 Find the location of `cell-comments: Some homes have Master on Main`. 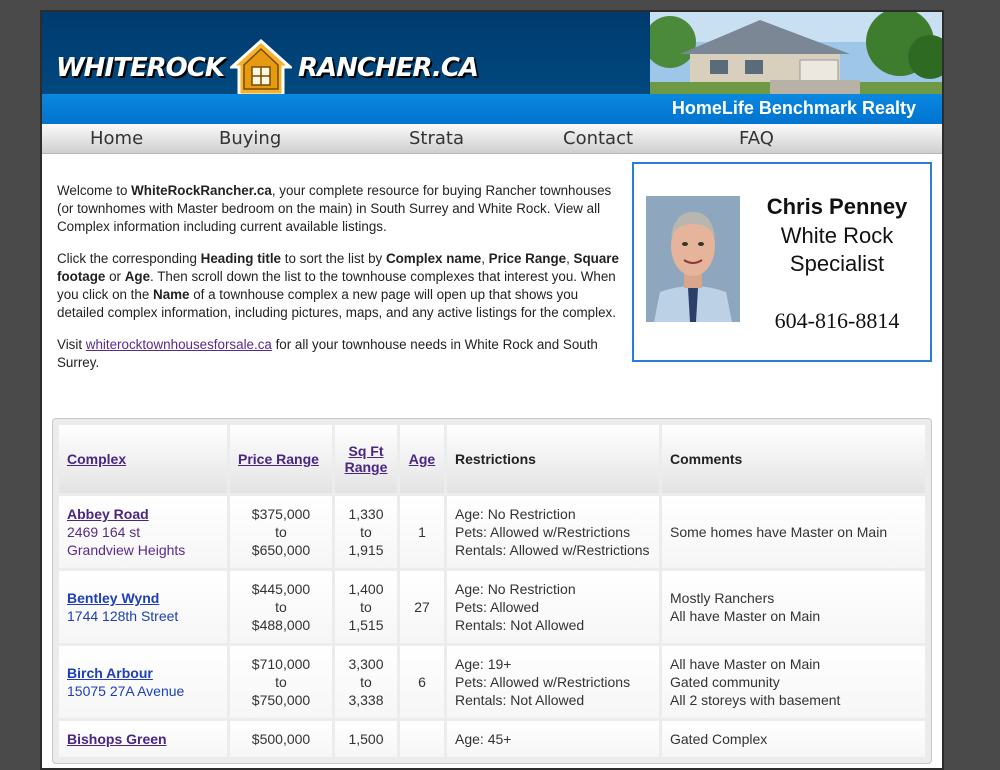

cell-comments: Some homes have Master on Main is located at coordinates (793, 532).